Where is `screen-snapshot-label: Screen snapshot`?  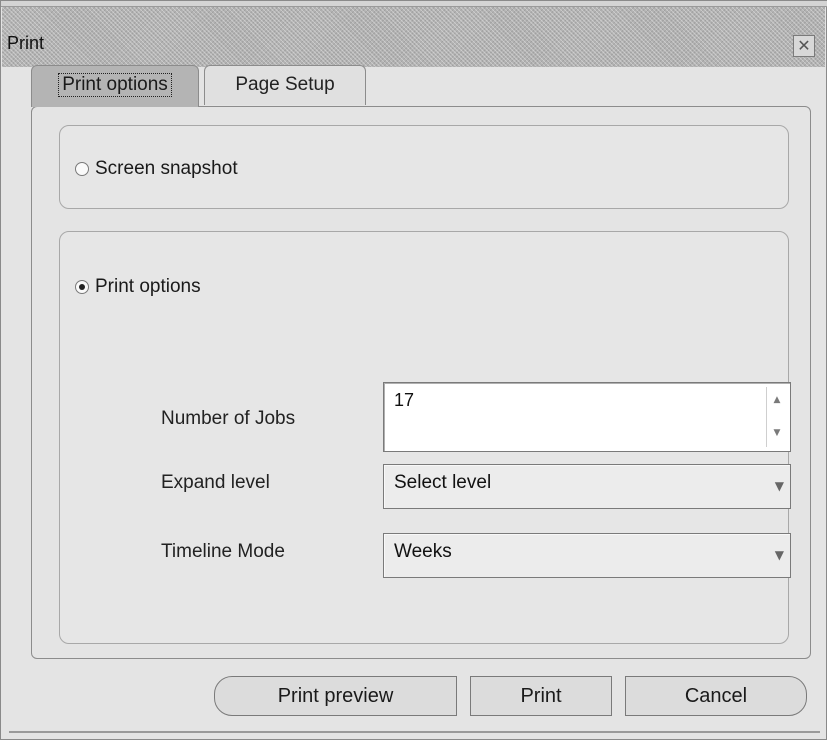
screen-snapshot-label: Screen snapshot is located at coordinates (166, 168).